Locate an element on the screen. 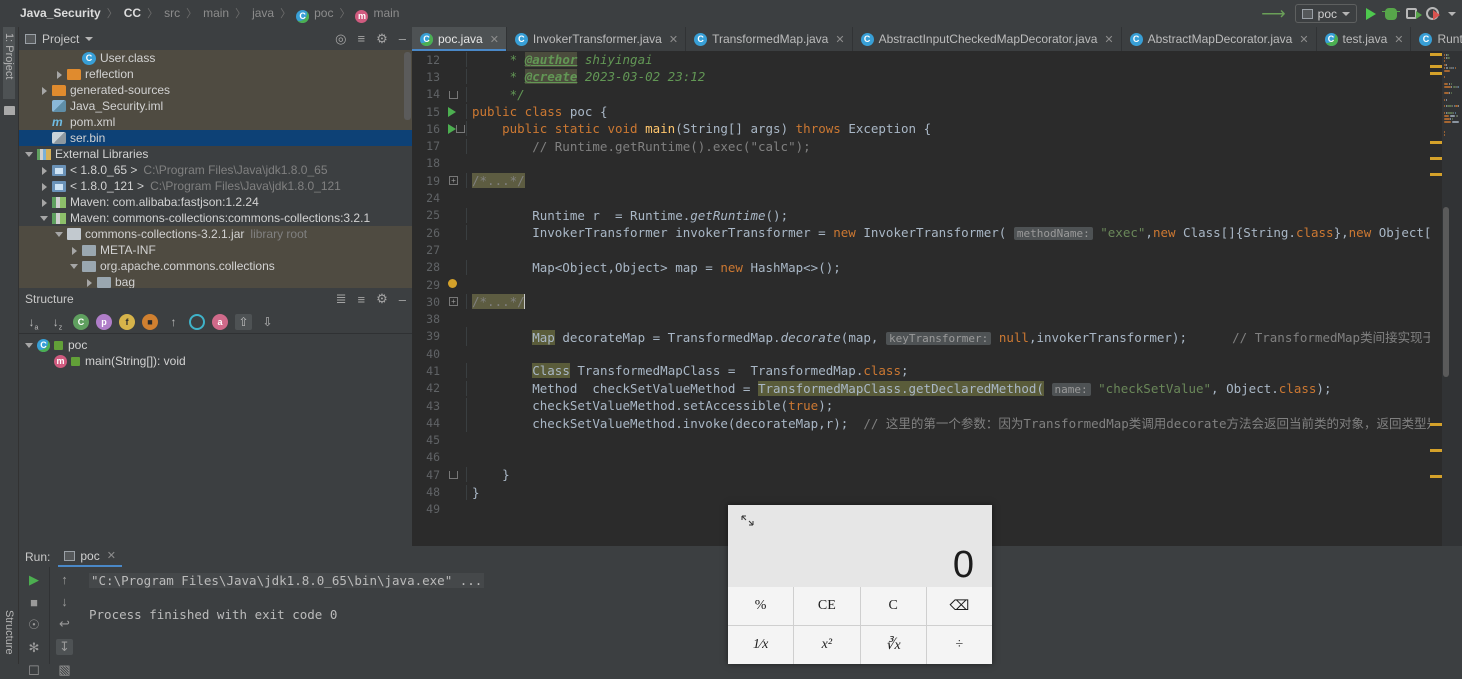  intention-bulb-icon is located at coordinates (452, 283).